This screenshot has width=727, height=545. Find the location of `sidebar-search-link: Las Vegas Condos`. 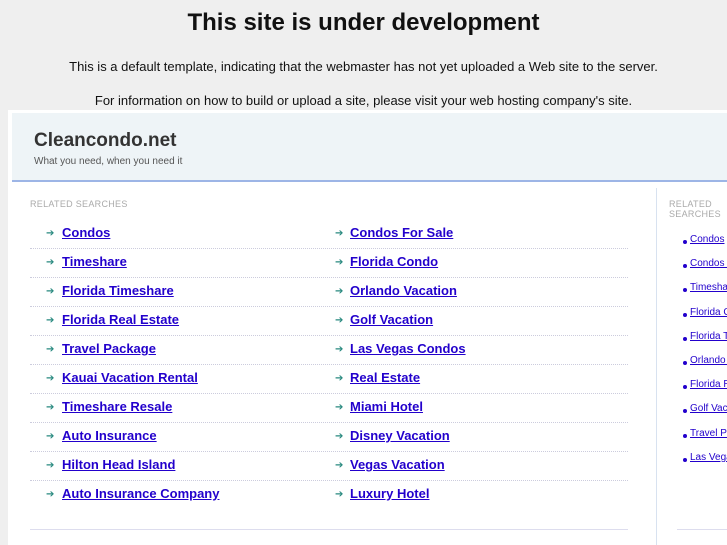

sidebar-search-link: Las Vegas Condos is located at coordinates (708, 457).